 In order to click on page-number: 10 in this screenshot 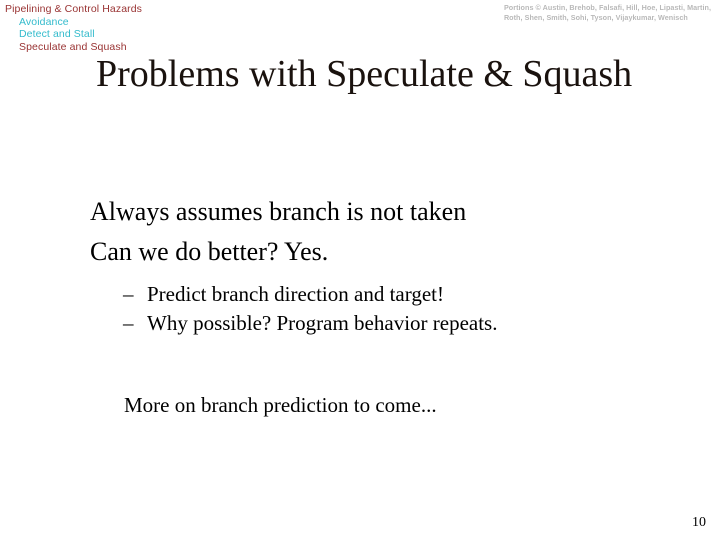, I will do `click(699, 522)`.